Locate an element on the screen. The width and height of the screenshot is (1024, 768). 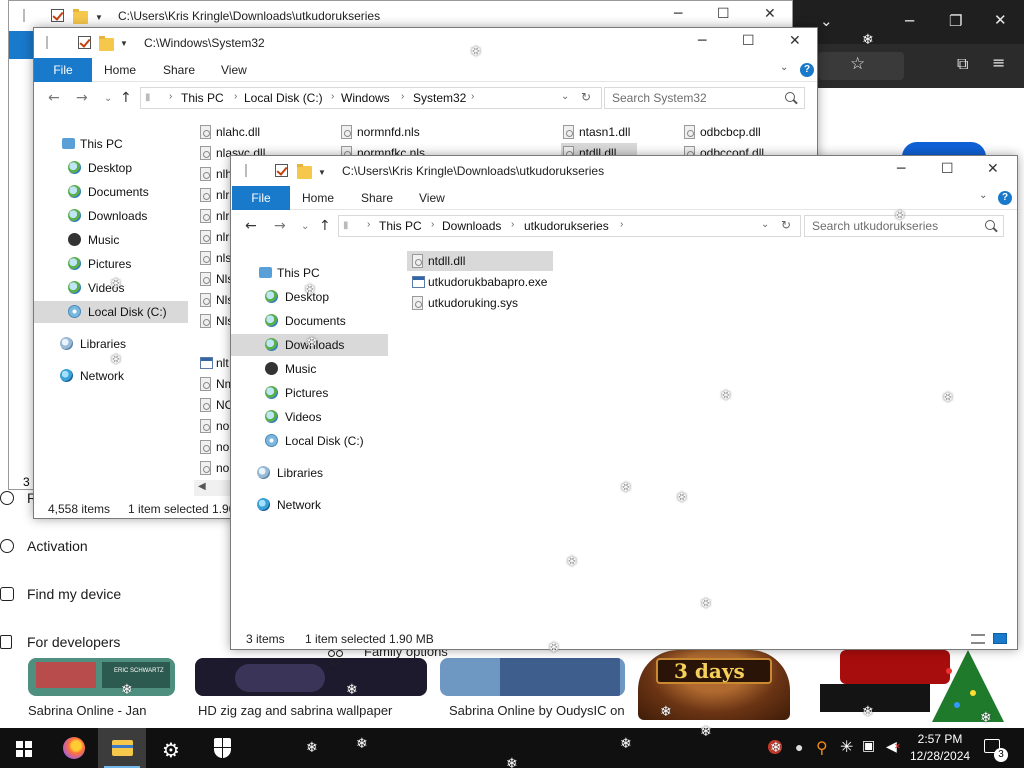
settings-button: ⚙ is located at coordinates (172, 748).